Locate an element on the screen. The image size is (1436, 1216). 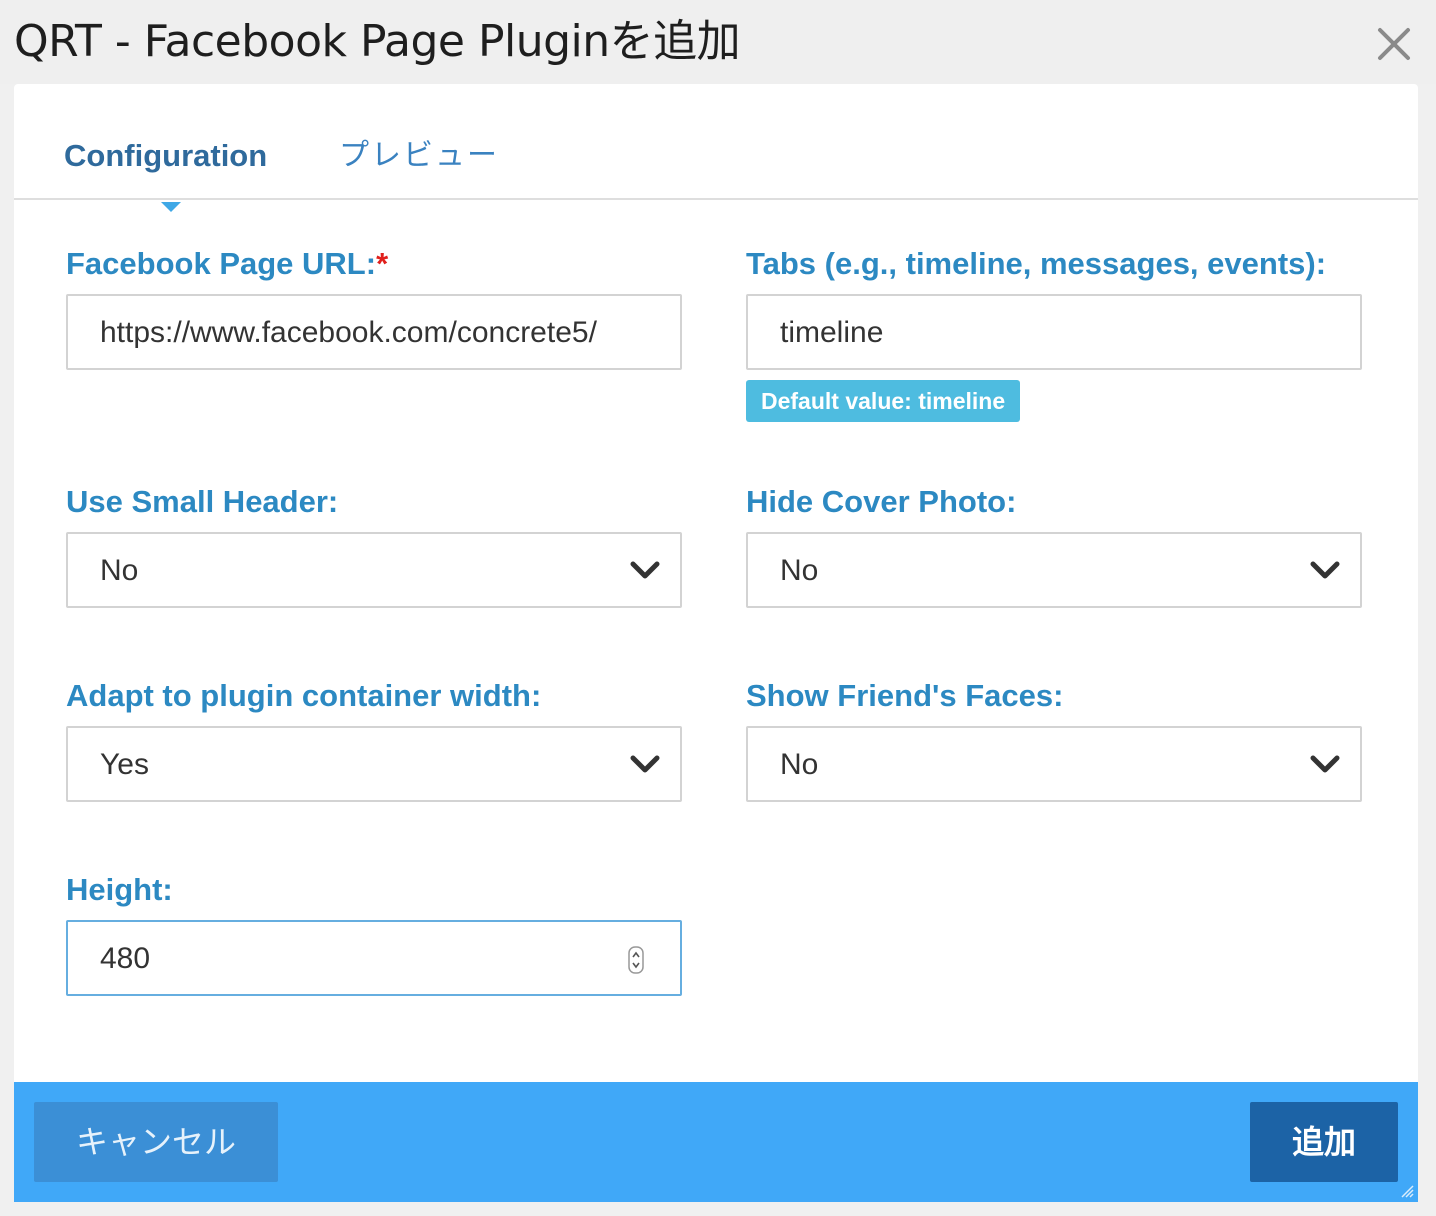
cancel-button: キャンセル is located at coordinates (156, 1142).